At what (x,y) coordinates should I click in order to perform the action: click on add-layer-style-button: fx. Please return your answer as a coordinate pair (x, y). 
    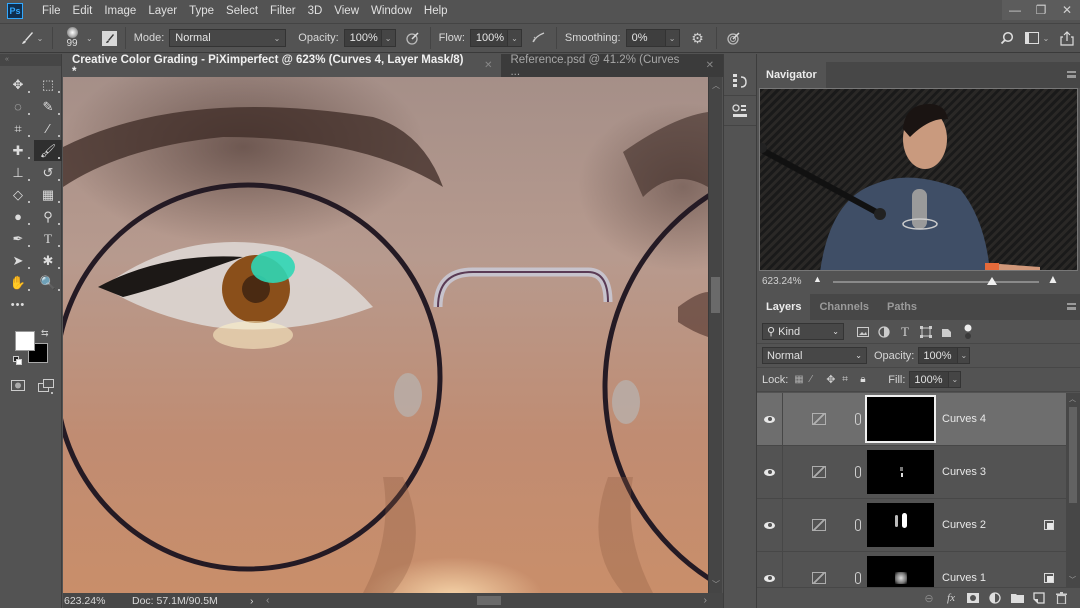
    Looking at the image, I should click on (951, 598).